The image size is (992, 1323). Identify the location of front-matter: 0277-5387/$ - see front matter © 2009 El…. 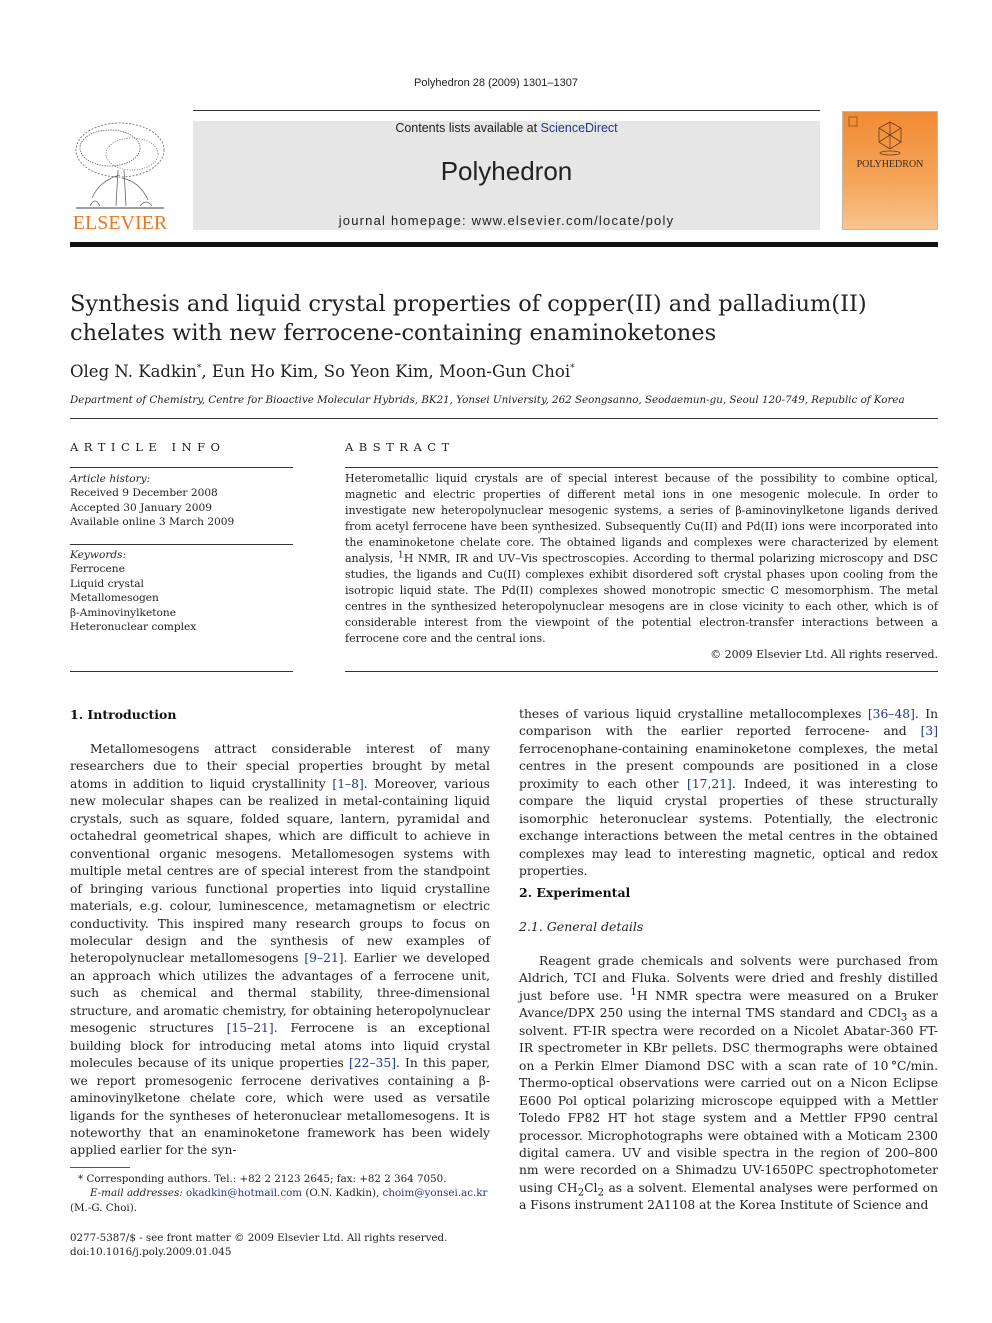
(280, 1245).